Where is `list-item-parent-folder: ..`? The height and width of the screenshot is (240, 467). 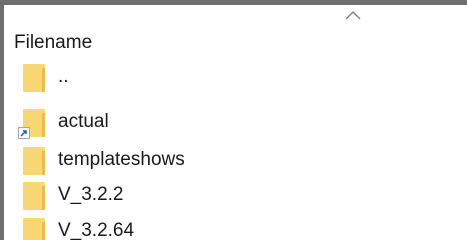
list-item-parent-folder: .. is located at coordinates (233, 78).